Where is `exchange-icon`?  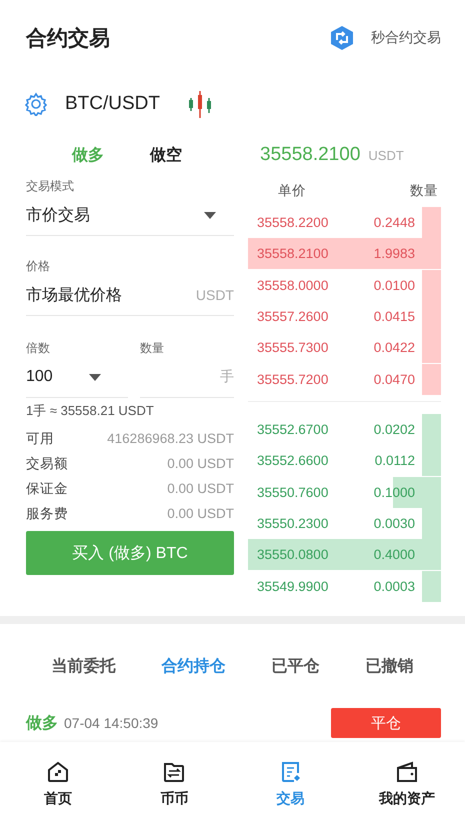 exchange-icon is located at coordinates (174, 772).